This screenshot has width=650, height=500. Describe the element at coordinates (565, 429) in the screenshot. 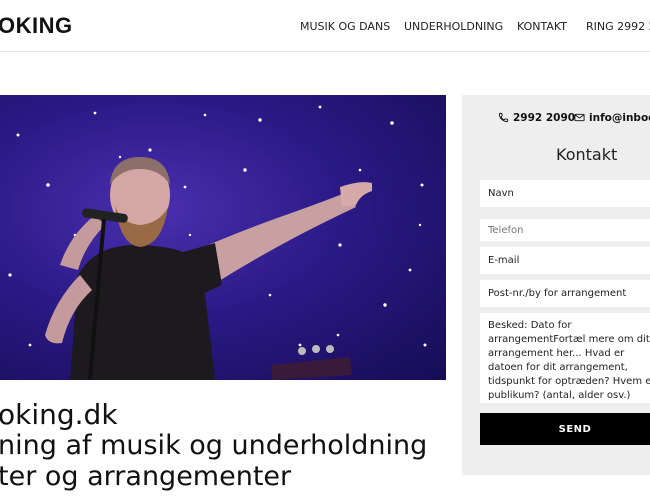

I see `send-button: SEND` at that location.